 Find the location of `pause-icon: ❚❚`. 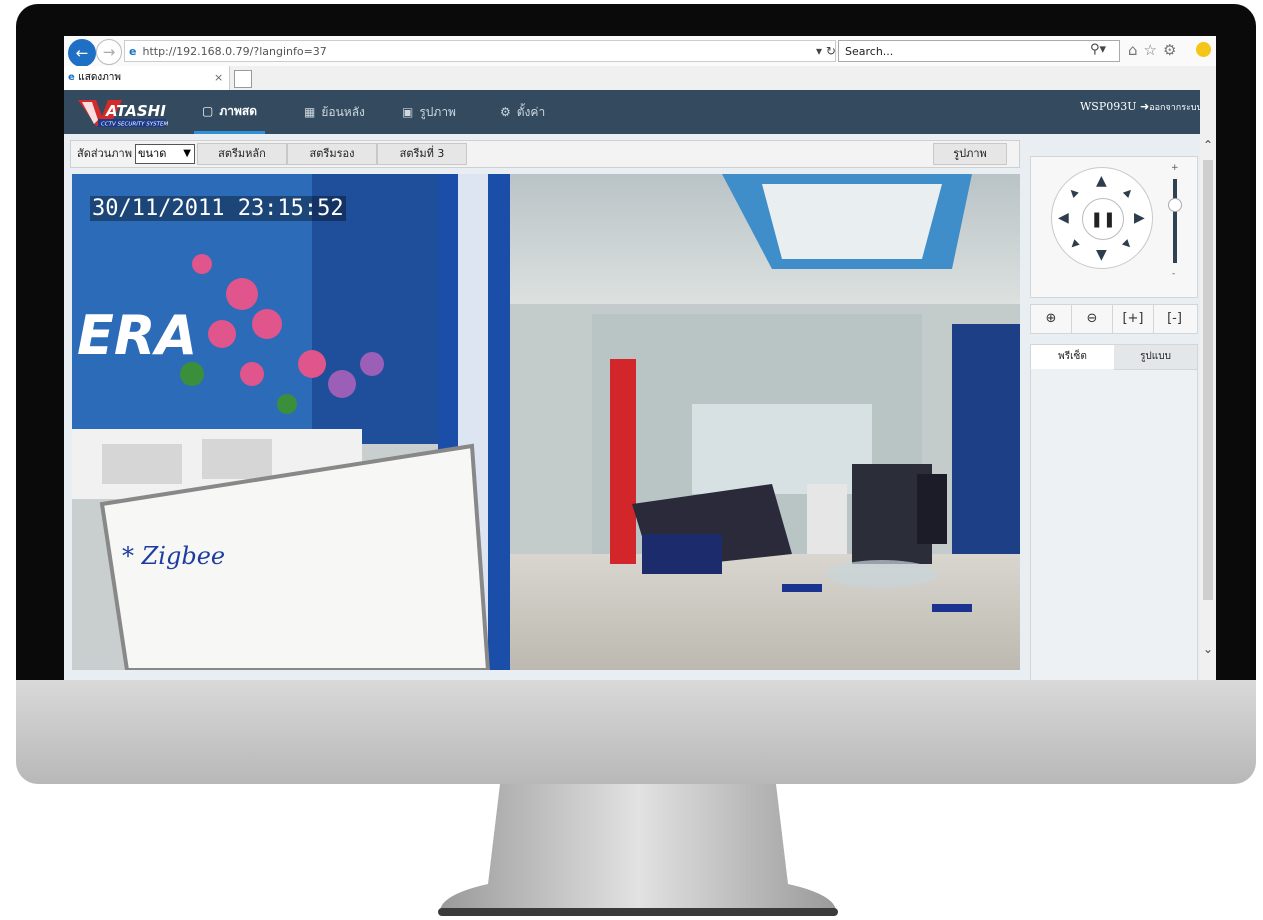

pause-icon: ❚❚ is located at coordinates (1103, 219).